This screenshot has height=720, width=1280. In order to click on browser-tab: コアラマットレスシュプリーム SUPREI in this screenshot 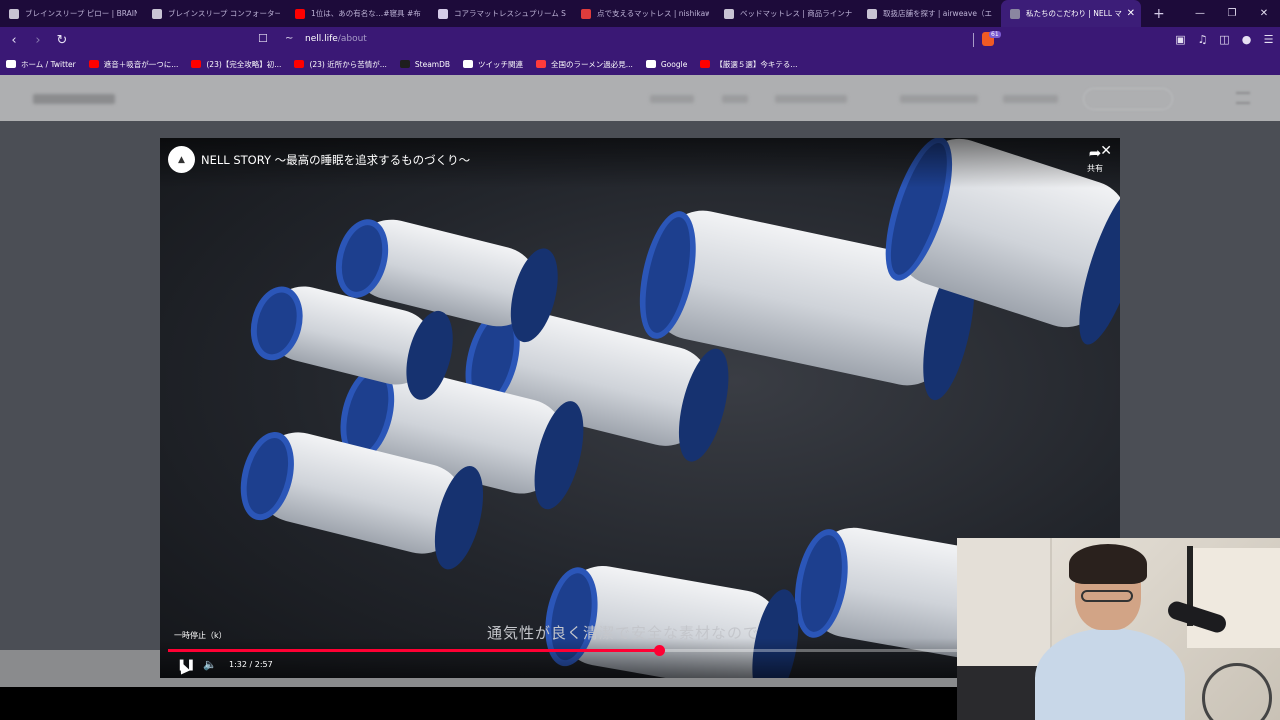, I will do `click(500, 13)`.